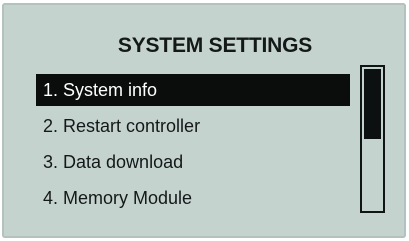  I want to click on menu-scrollbar, so click(372, 139).